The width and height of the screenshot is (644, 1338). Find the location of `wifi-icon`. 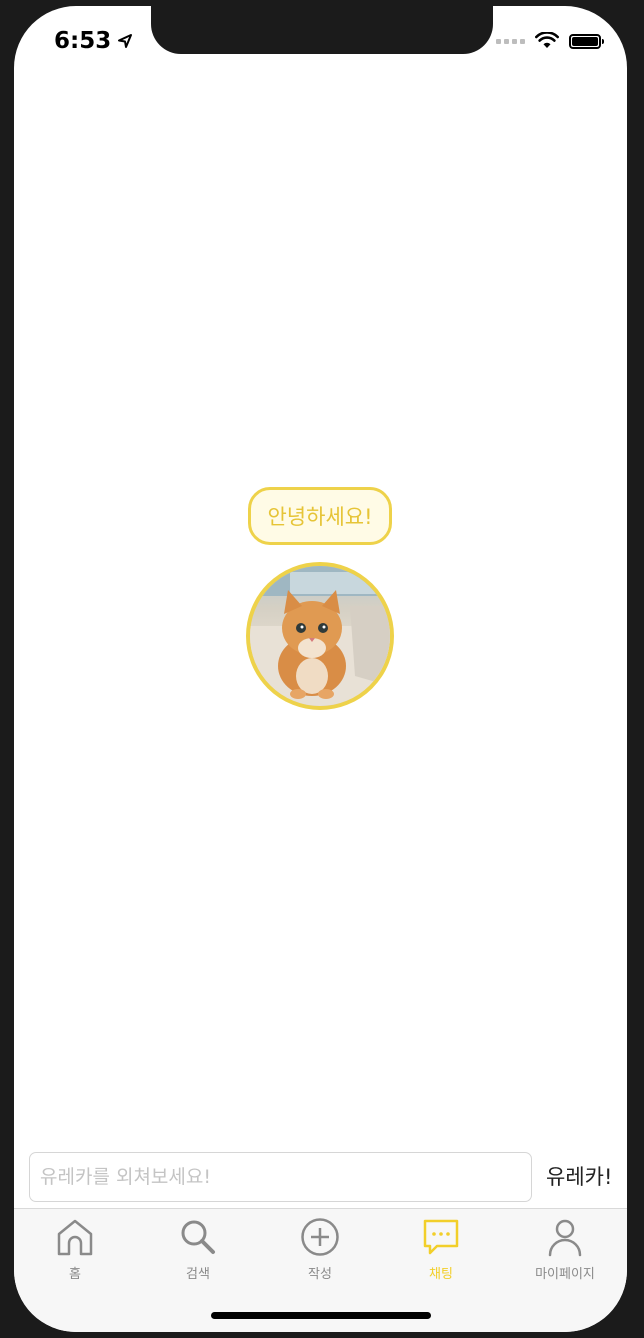

wifi-icon is located at coordinates (547, 40).